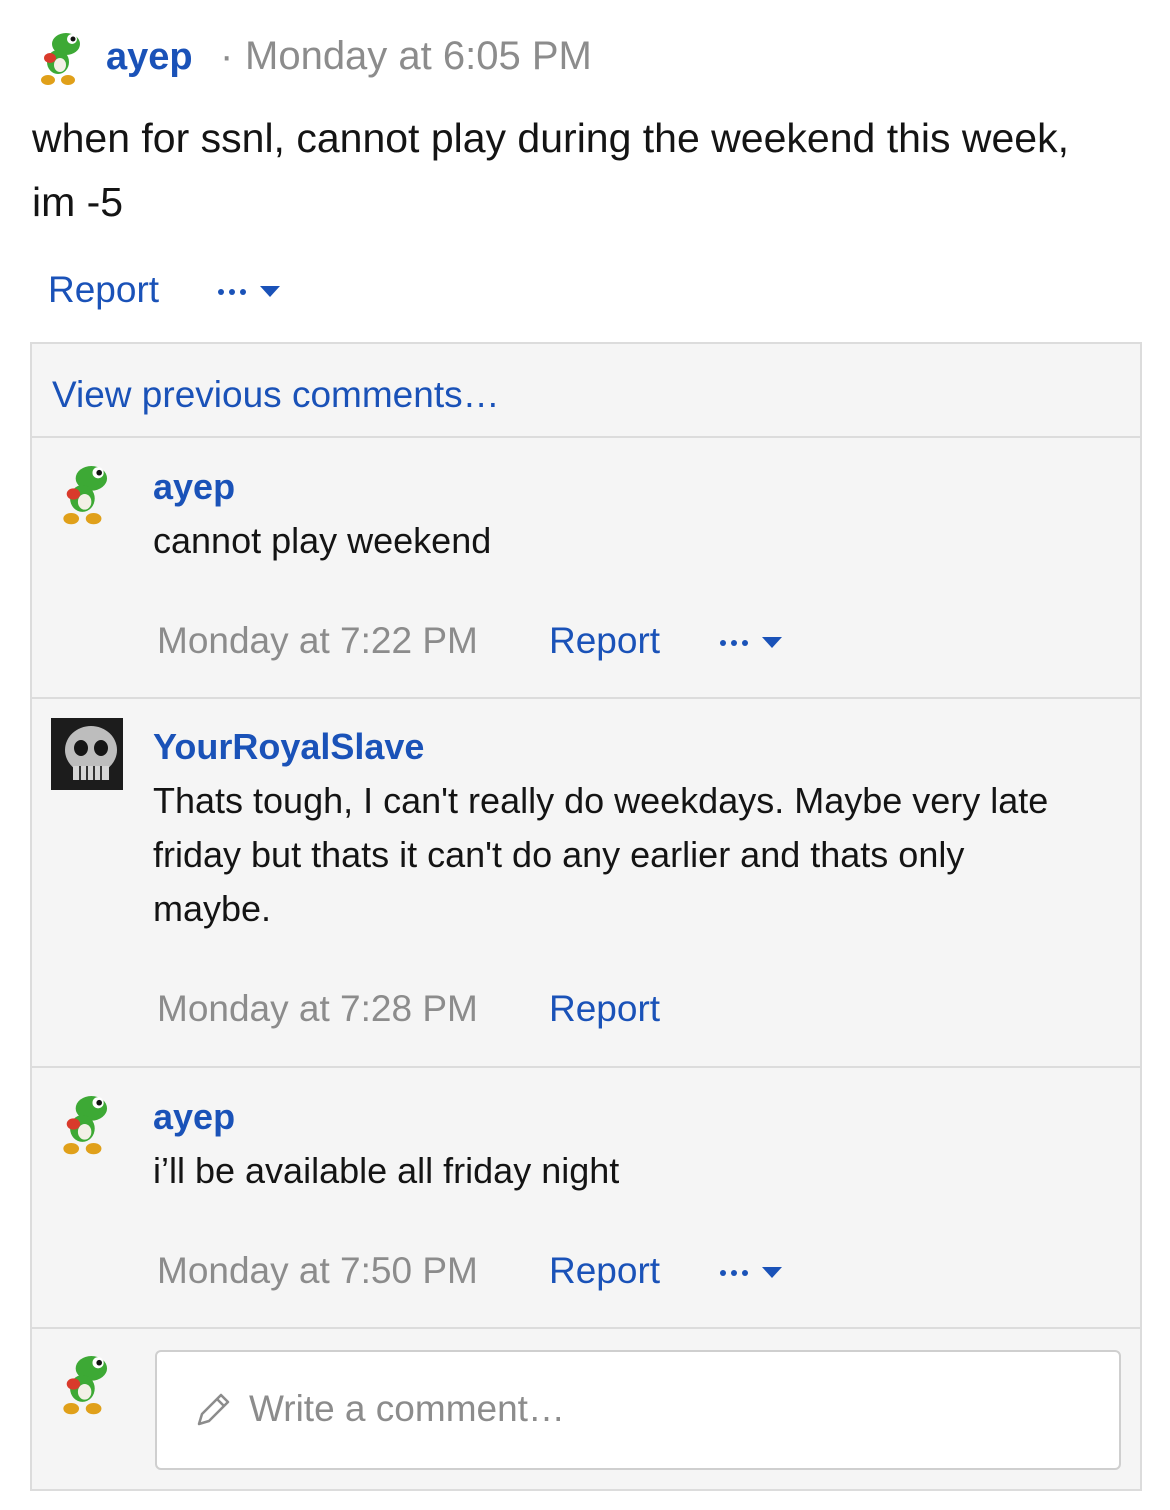 The width and height of the screenshot is (1170, 1510). What do you see at coordinates (149, 57) in the screenshot?
I see `post-author-link: ayep` at bounding box center [149, 57].